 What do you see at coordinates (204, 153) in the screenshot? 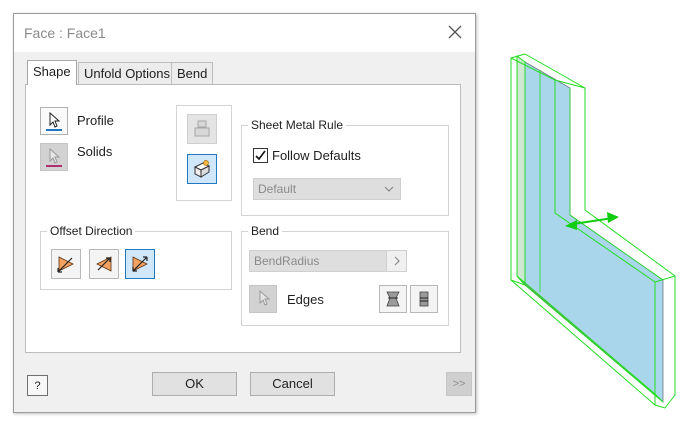
I see `mode-button-group` at bounding box center [204, 153].